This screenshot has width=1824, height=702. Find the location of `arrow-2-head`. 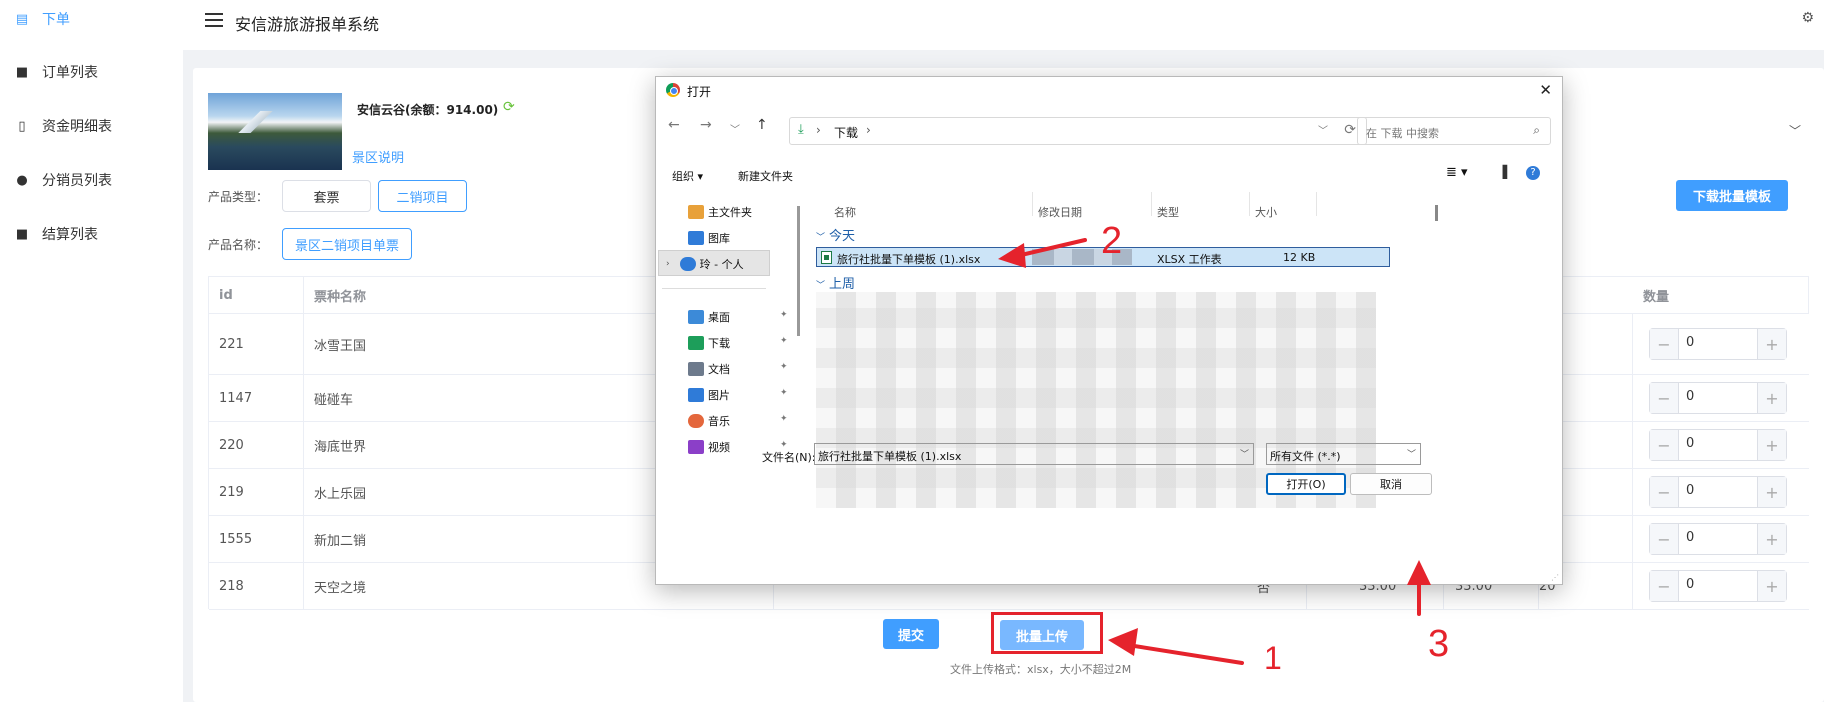

arrow-2-head is located at coordinates (1012, 255).